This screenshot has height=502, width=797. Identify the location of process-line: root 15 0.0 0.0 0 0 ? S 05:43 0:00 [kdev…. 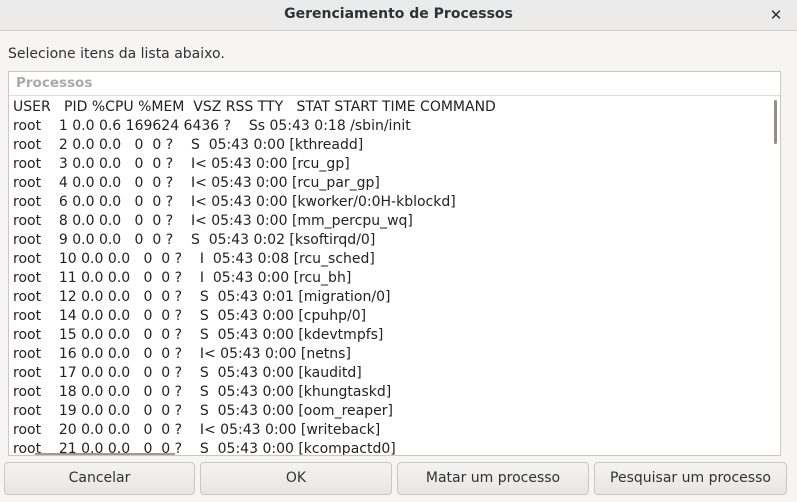
(198, 335).